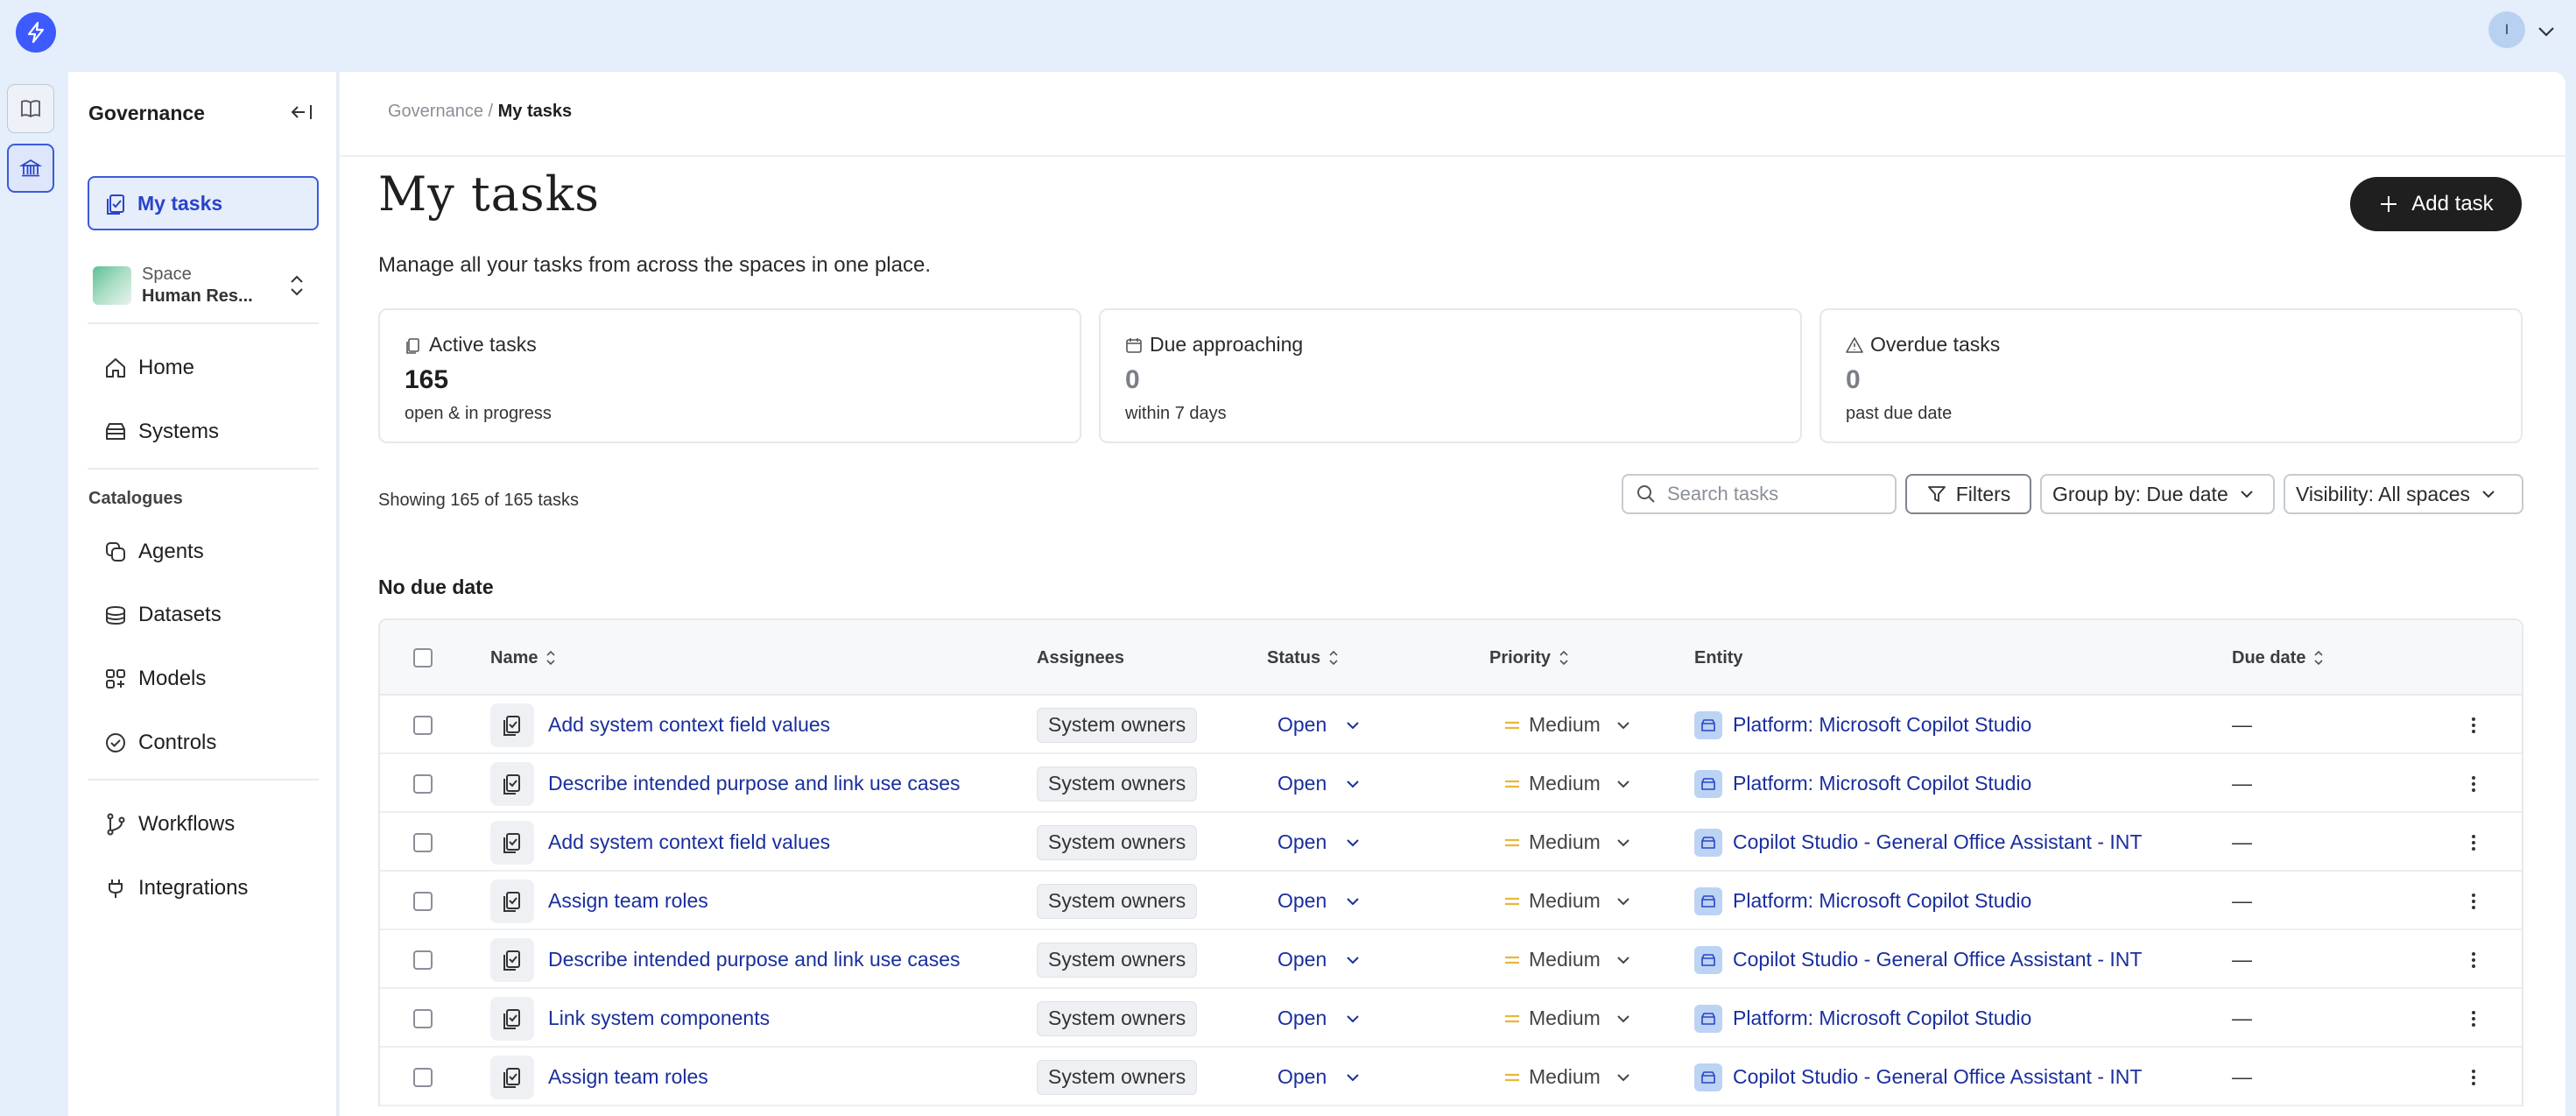 The width and height of the screenshot is (2576, 1116). I want to click on breadcrumb-current: My tasks, so click(535, 111).